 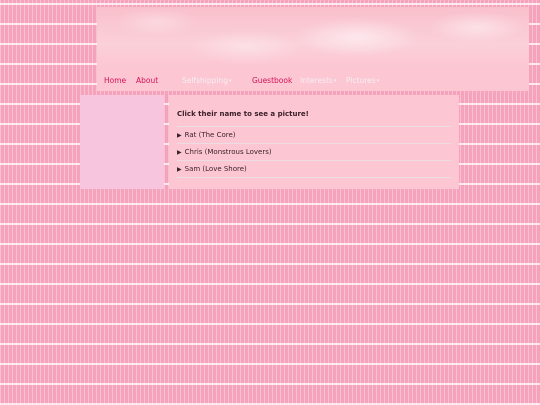 I want to click on details-toggle-sam: ▶ Sam (Love Shore), so click(x=212, y=169).